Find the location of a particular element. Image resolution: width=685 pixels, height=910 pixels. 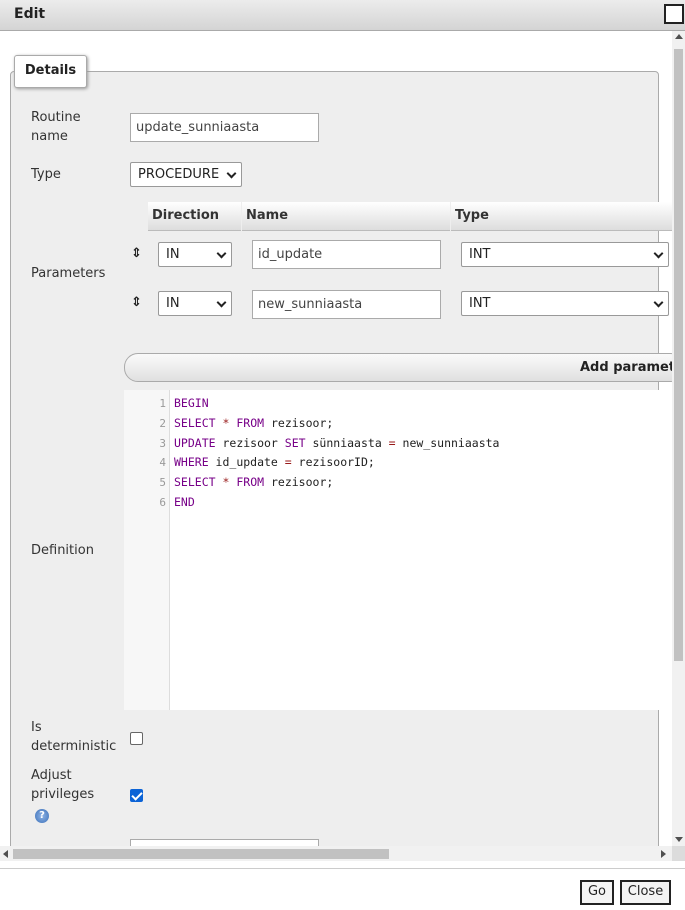

maximize-button is located at coordinates (674, 14).